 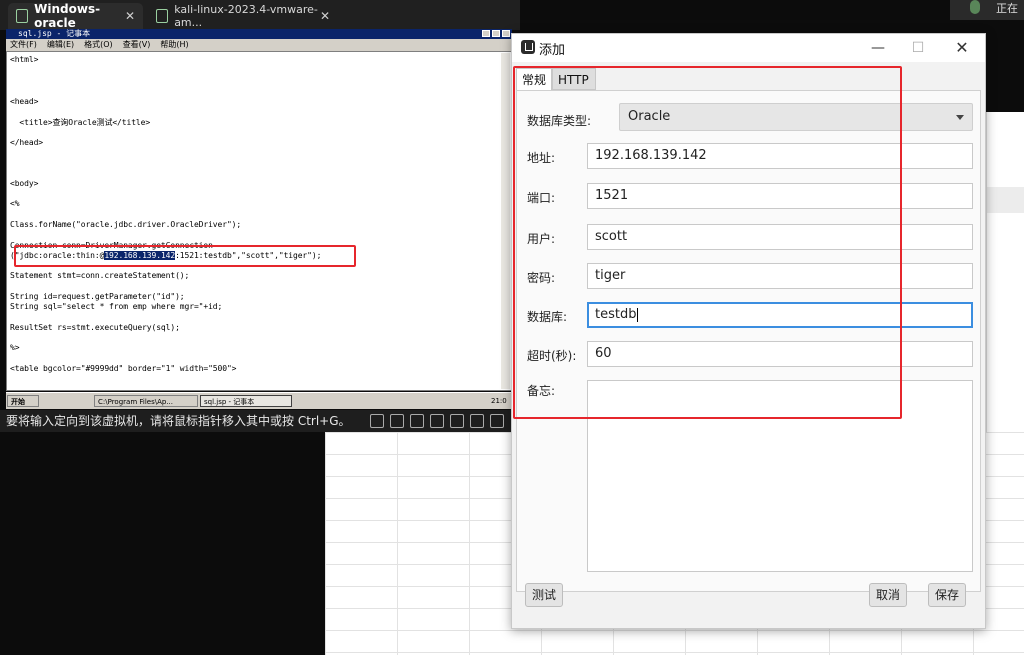 I want to click on scrollbar, so click(x=505, y=221).